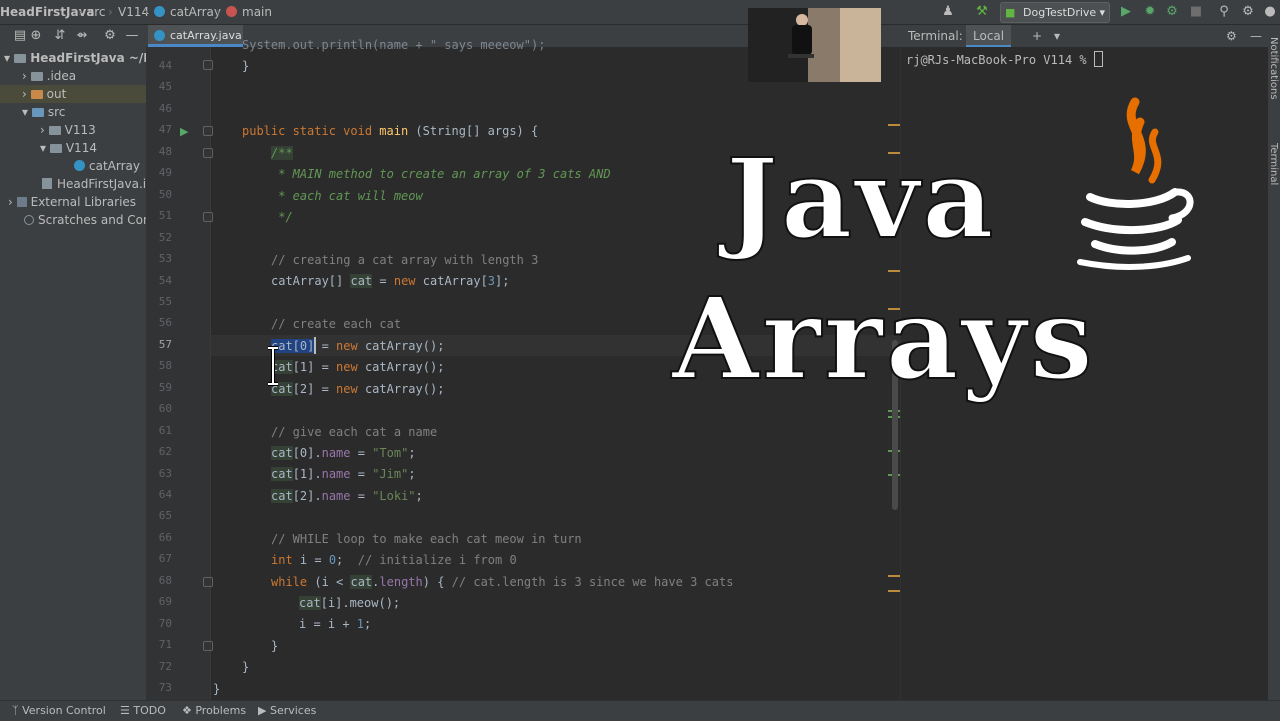  I want to click on tree-item-scratches: Scratches and Con, so click(87, 220).